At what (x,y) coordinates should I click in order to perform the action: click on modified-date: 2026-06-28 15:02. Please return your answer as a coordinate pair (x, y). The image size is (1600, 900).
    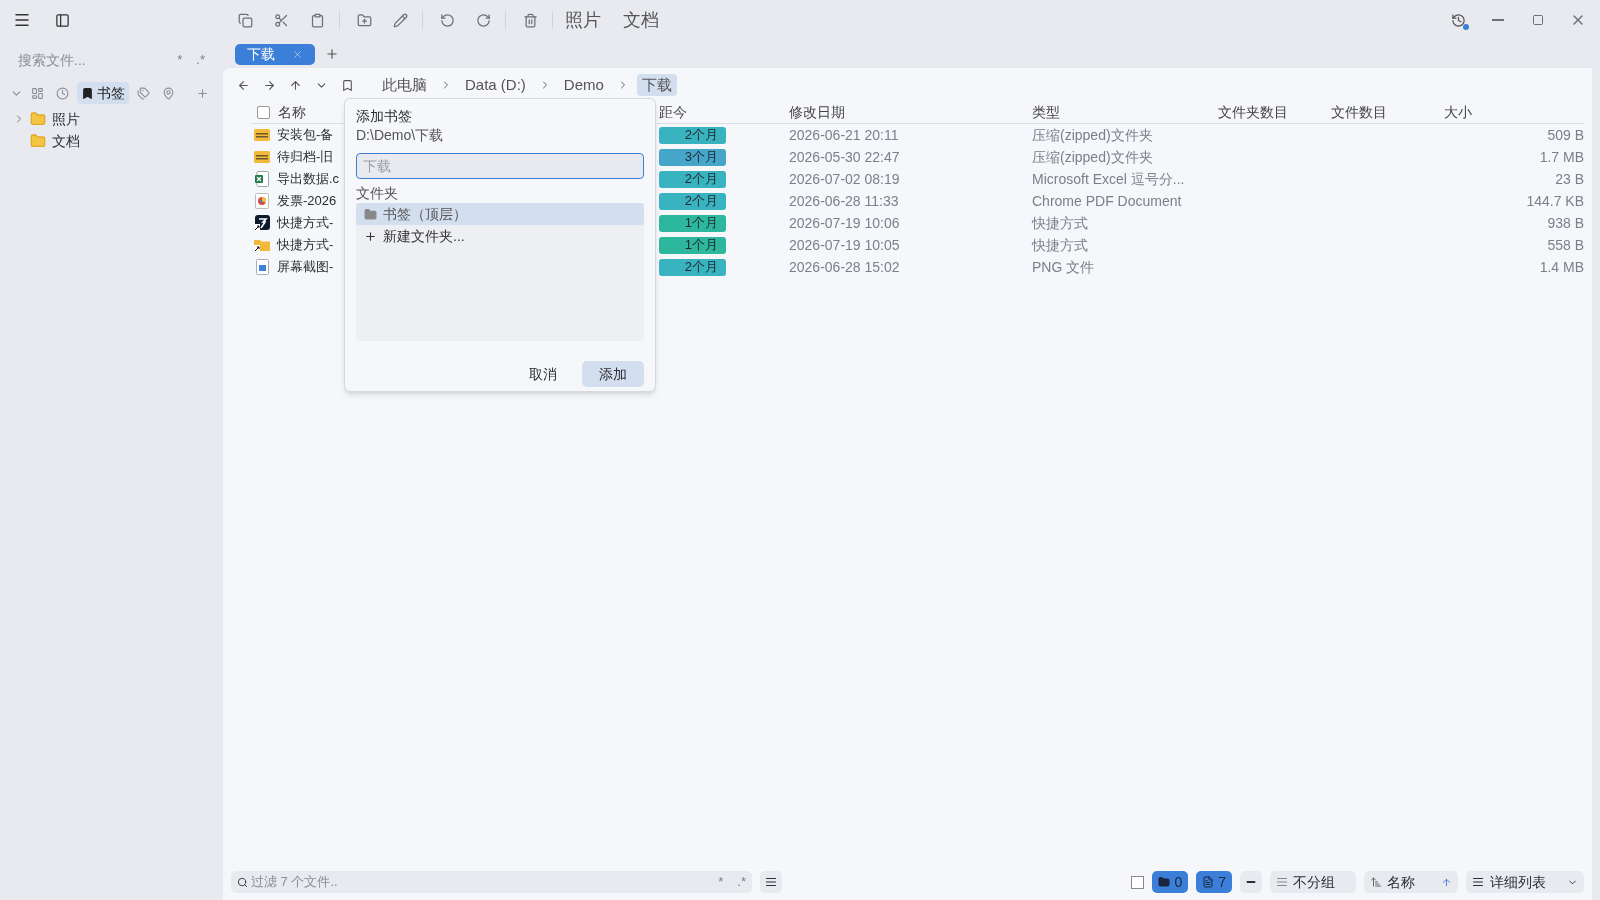
    Looking at the image, I should click on (844, 266).